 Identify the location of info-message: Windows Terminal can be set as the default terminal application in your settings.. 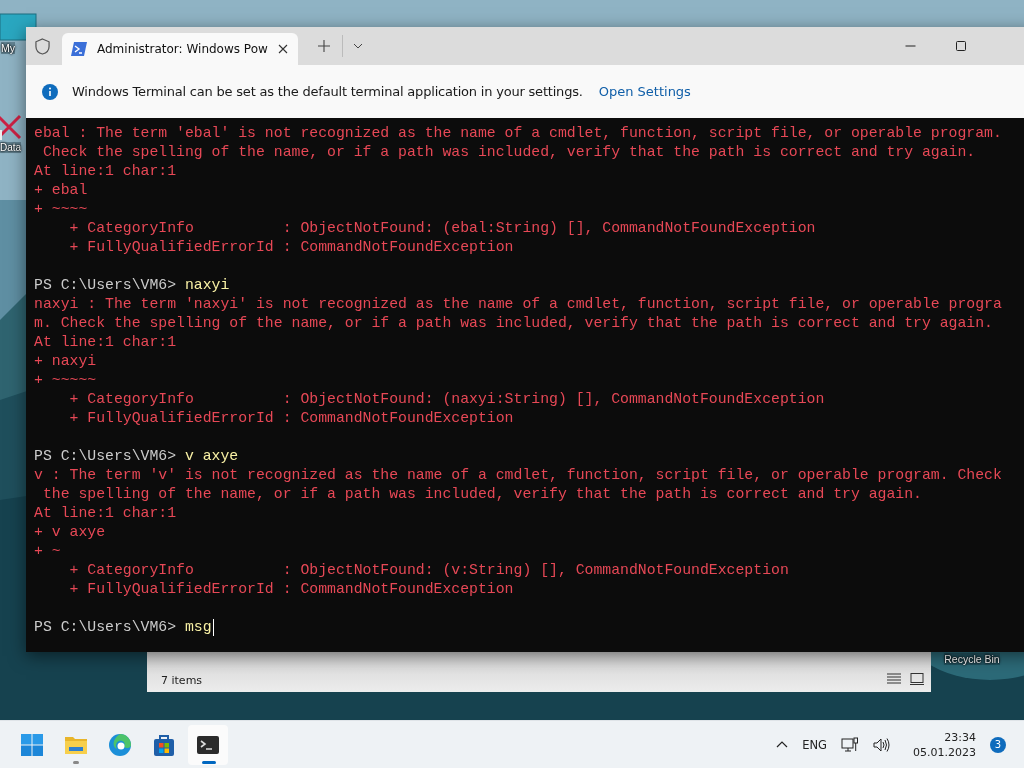
(327, 91).